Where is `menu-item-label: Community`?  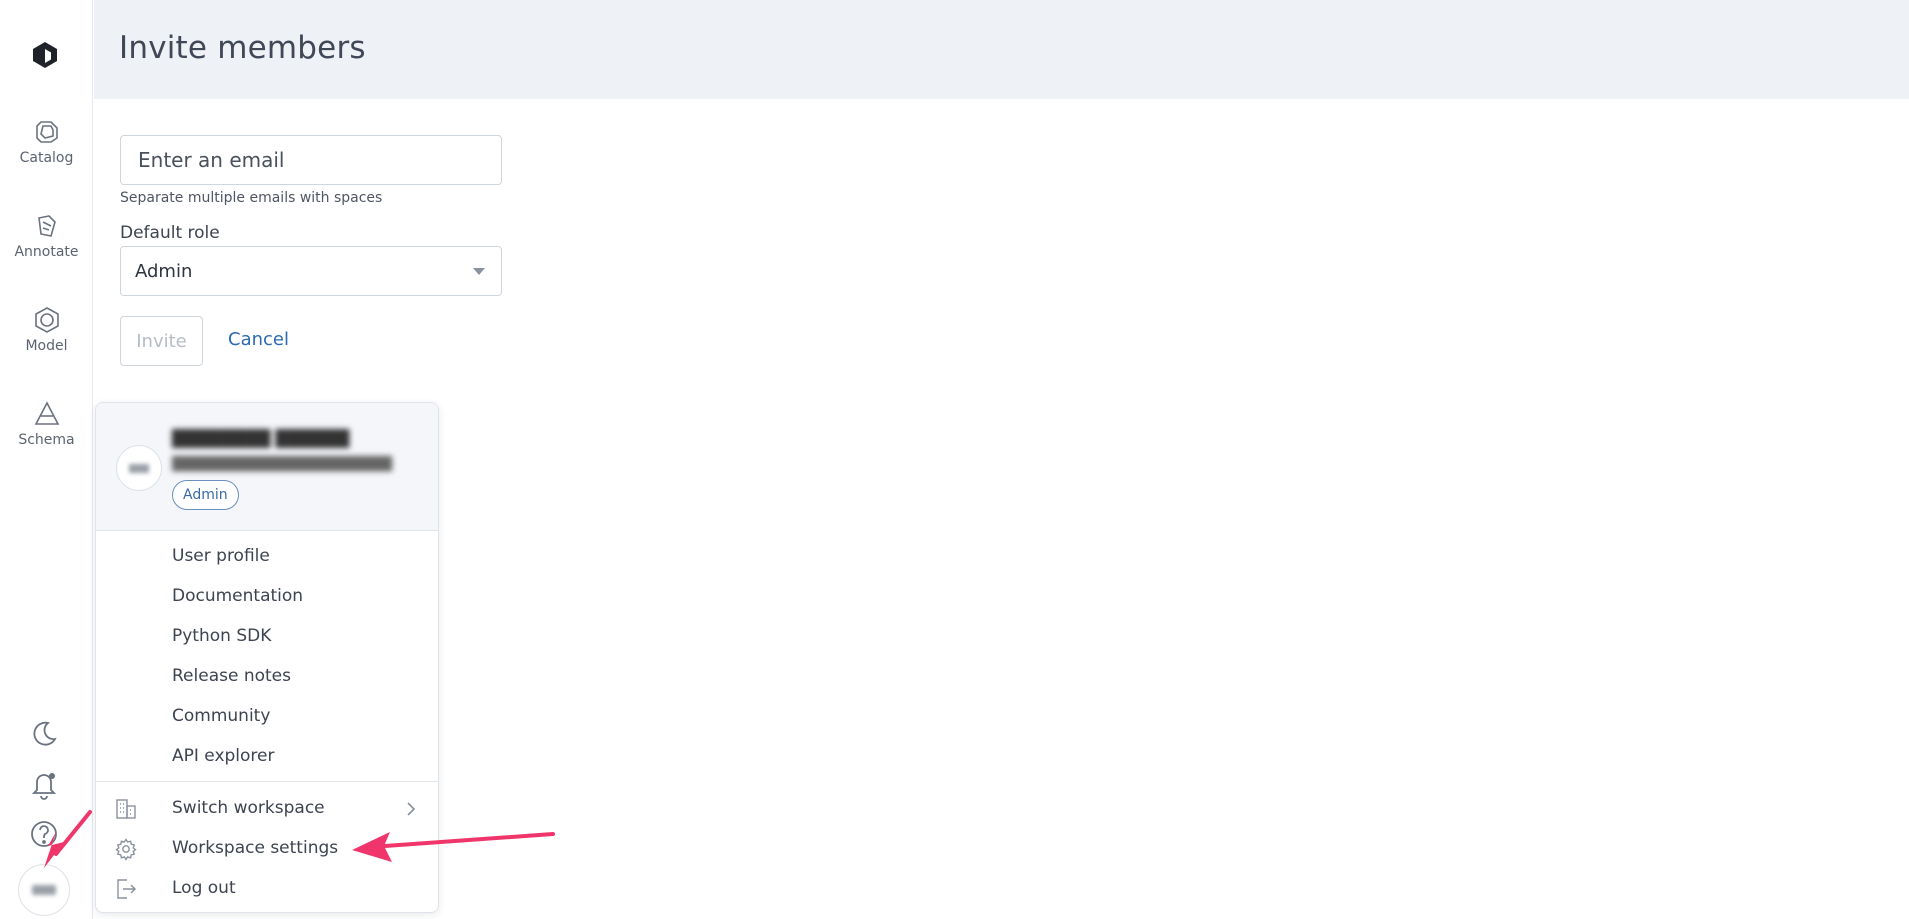 menu-item-label: Community is located at coordinates (221, 716).